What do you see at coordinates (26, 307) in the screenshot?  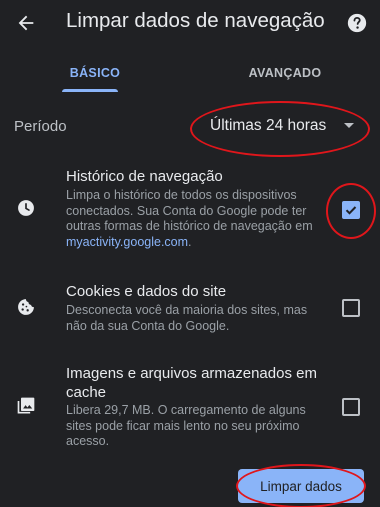 I see `cookie-icon` at bounding box center [26, 307].